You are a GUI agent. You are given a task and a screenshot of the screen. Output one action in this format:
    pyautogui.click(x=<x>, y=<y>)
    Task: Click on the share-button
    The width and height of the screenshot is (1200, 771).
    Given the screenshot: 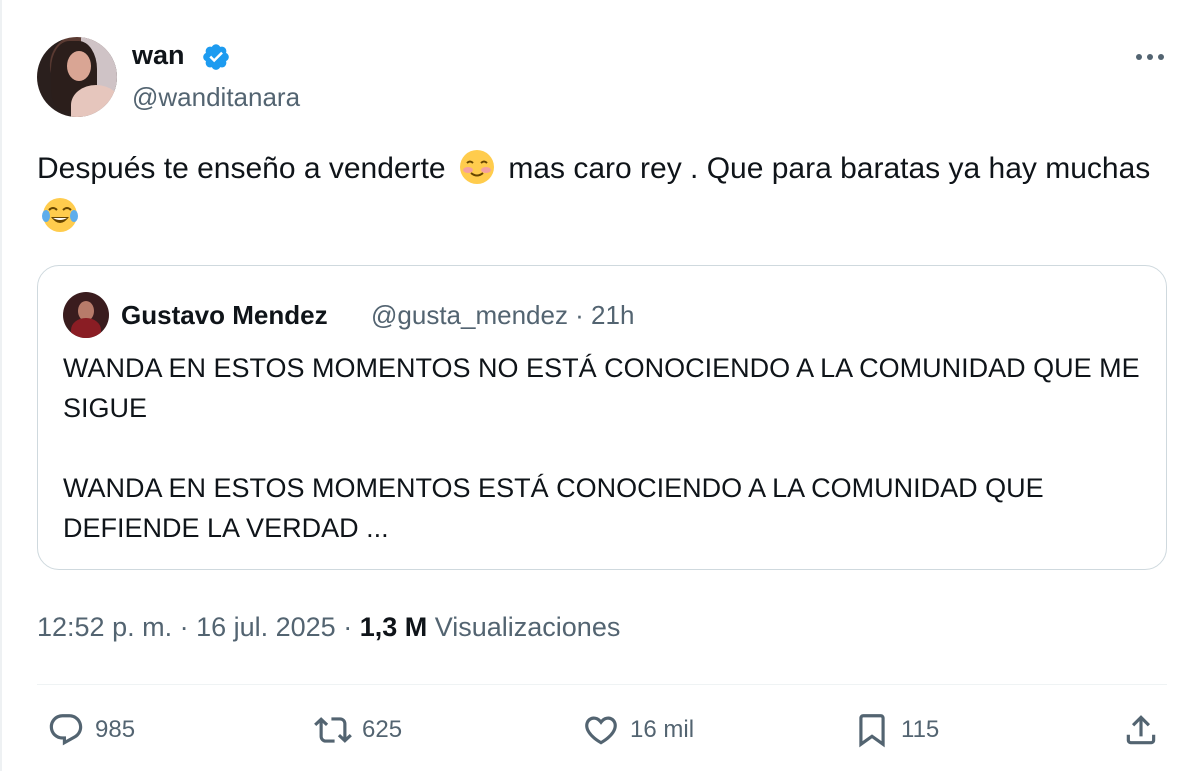 What is the action you would take?
    pyautogui.click(x=1146, y=730)
    